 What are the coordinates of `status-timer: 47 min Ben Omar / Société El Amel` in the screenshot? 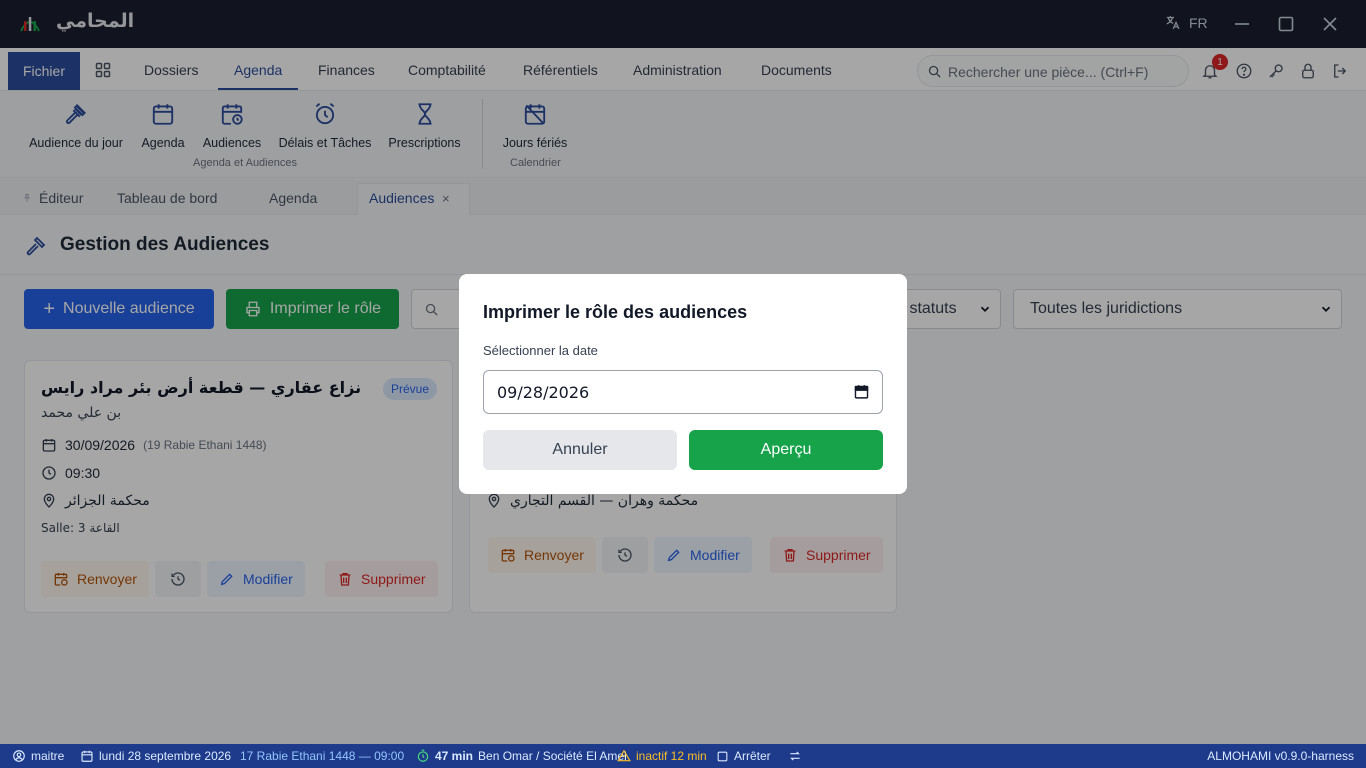 It's located at (521, 756).